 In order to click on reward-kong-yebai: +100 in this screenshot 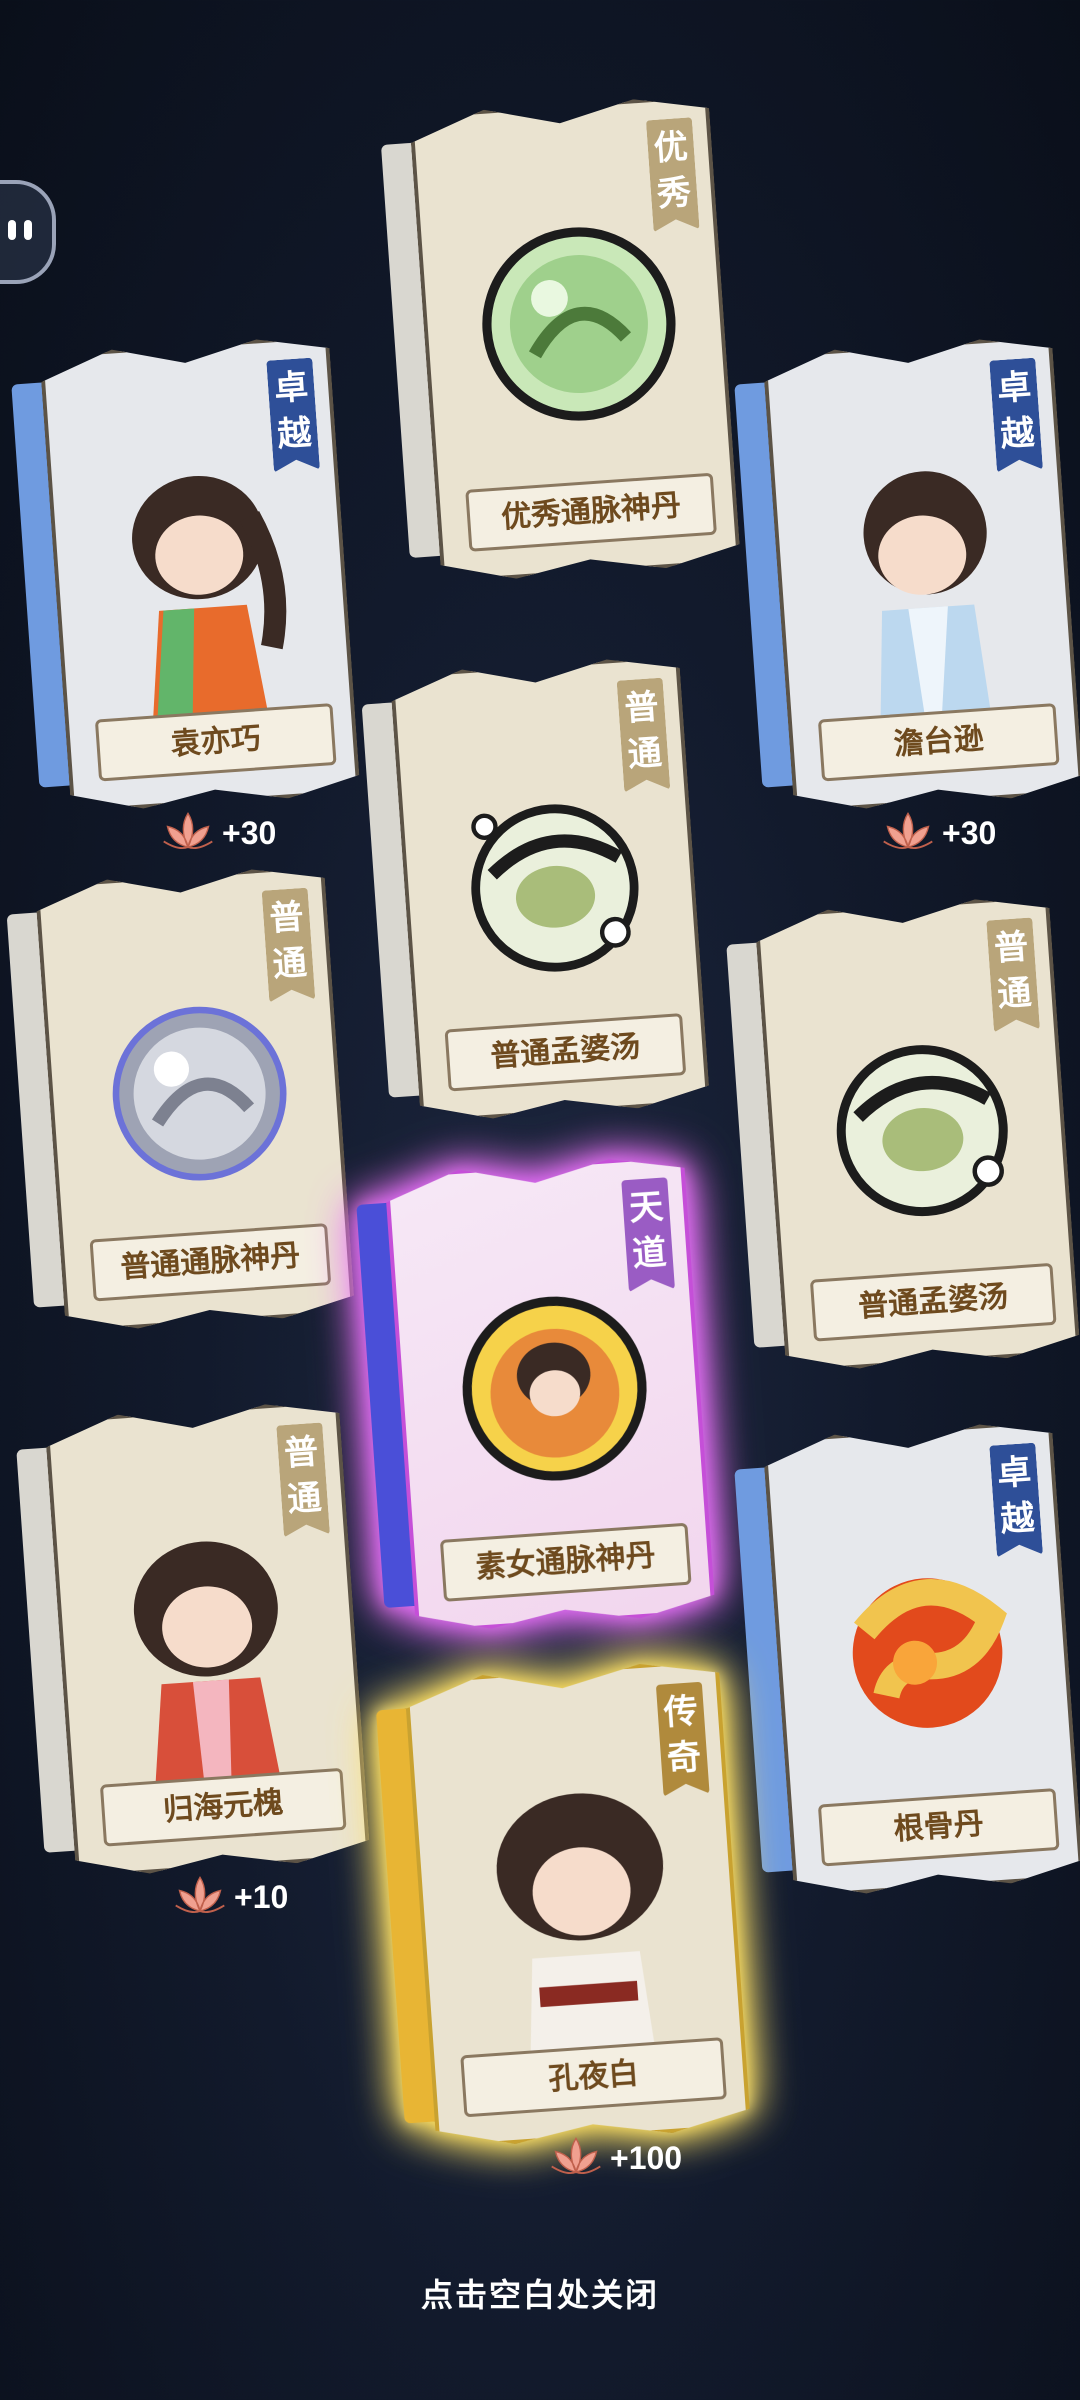, I will do `click(615, 2158)`.